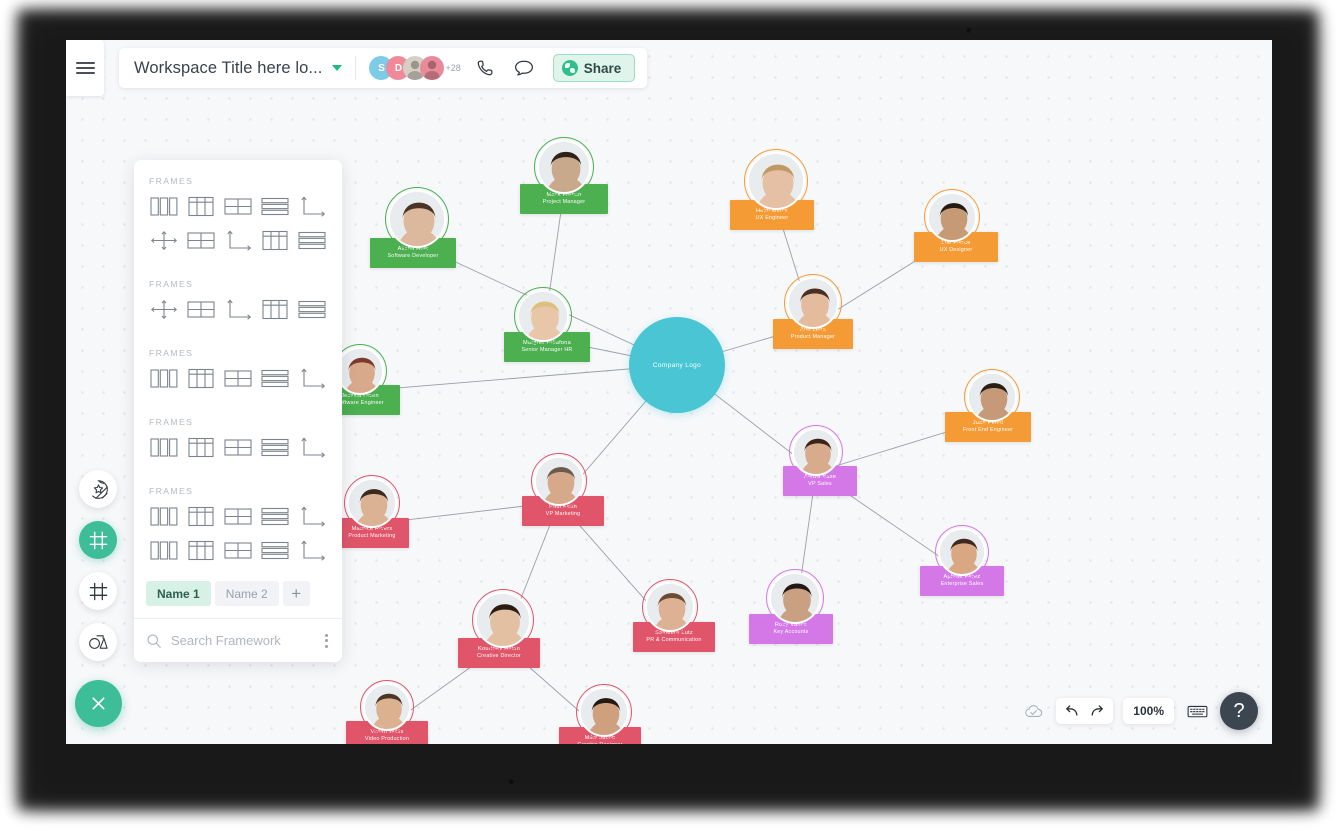 The width and height of the screenshot is (1336, 834). Describe the element at coordinates (674, 640) in the screenshot. I see `node-person-role: PR & Communication` at that location.